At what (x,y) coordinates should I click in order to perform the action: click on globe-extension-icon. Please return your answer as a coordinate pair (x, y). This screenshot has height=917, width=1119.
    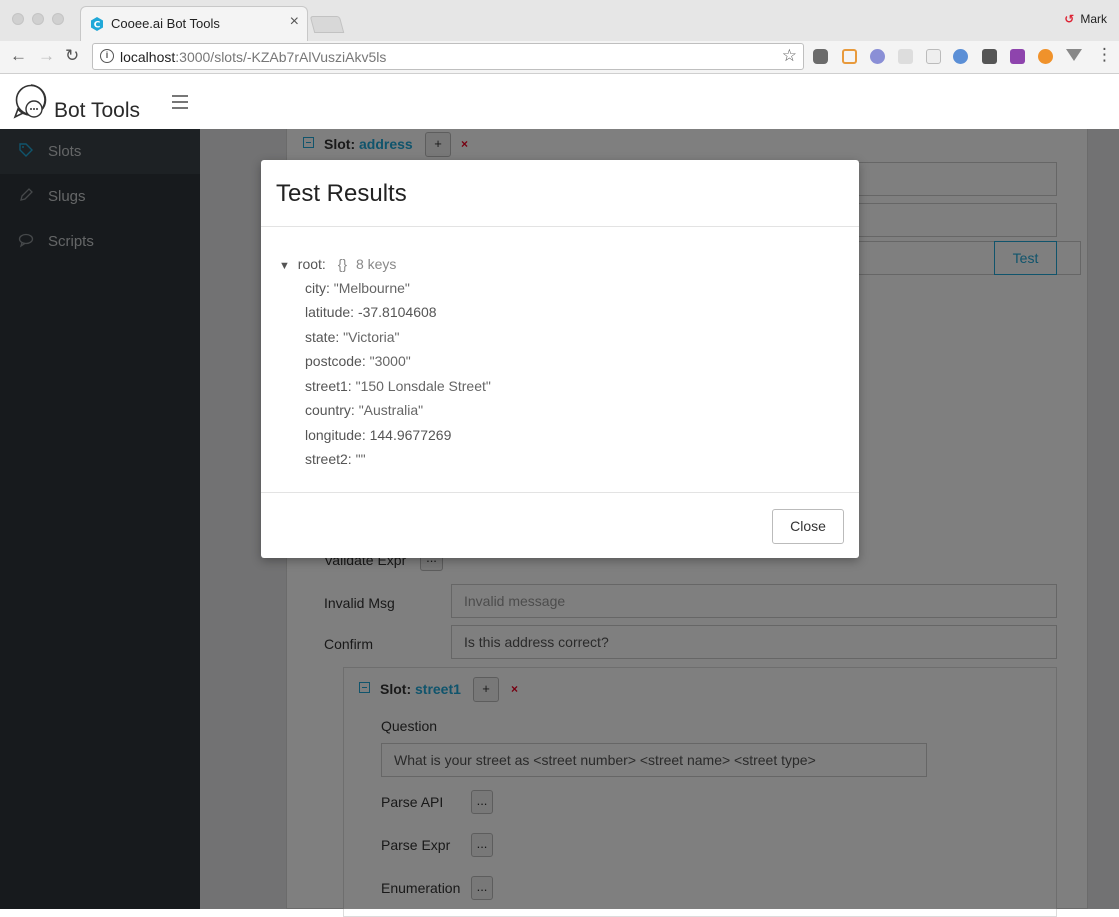
    Looking at the image, I should click on (960, 56).